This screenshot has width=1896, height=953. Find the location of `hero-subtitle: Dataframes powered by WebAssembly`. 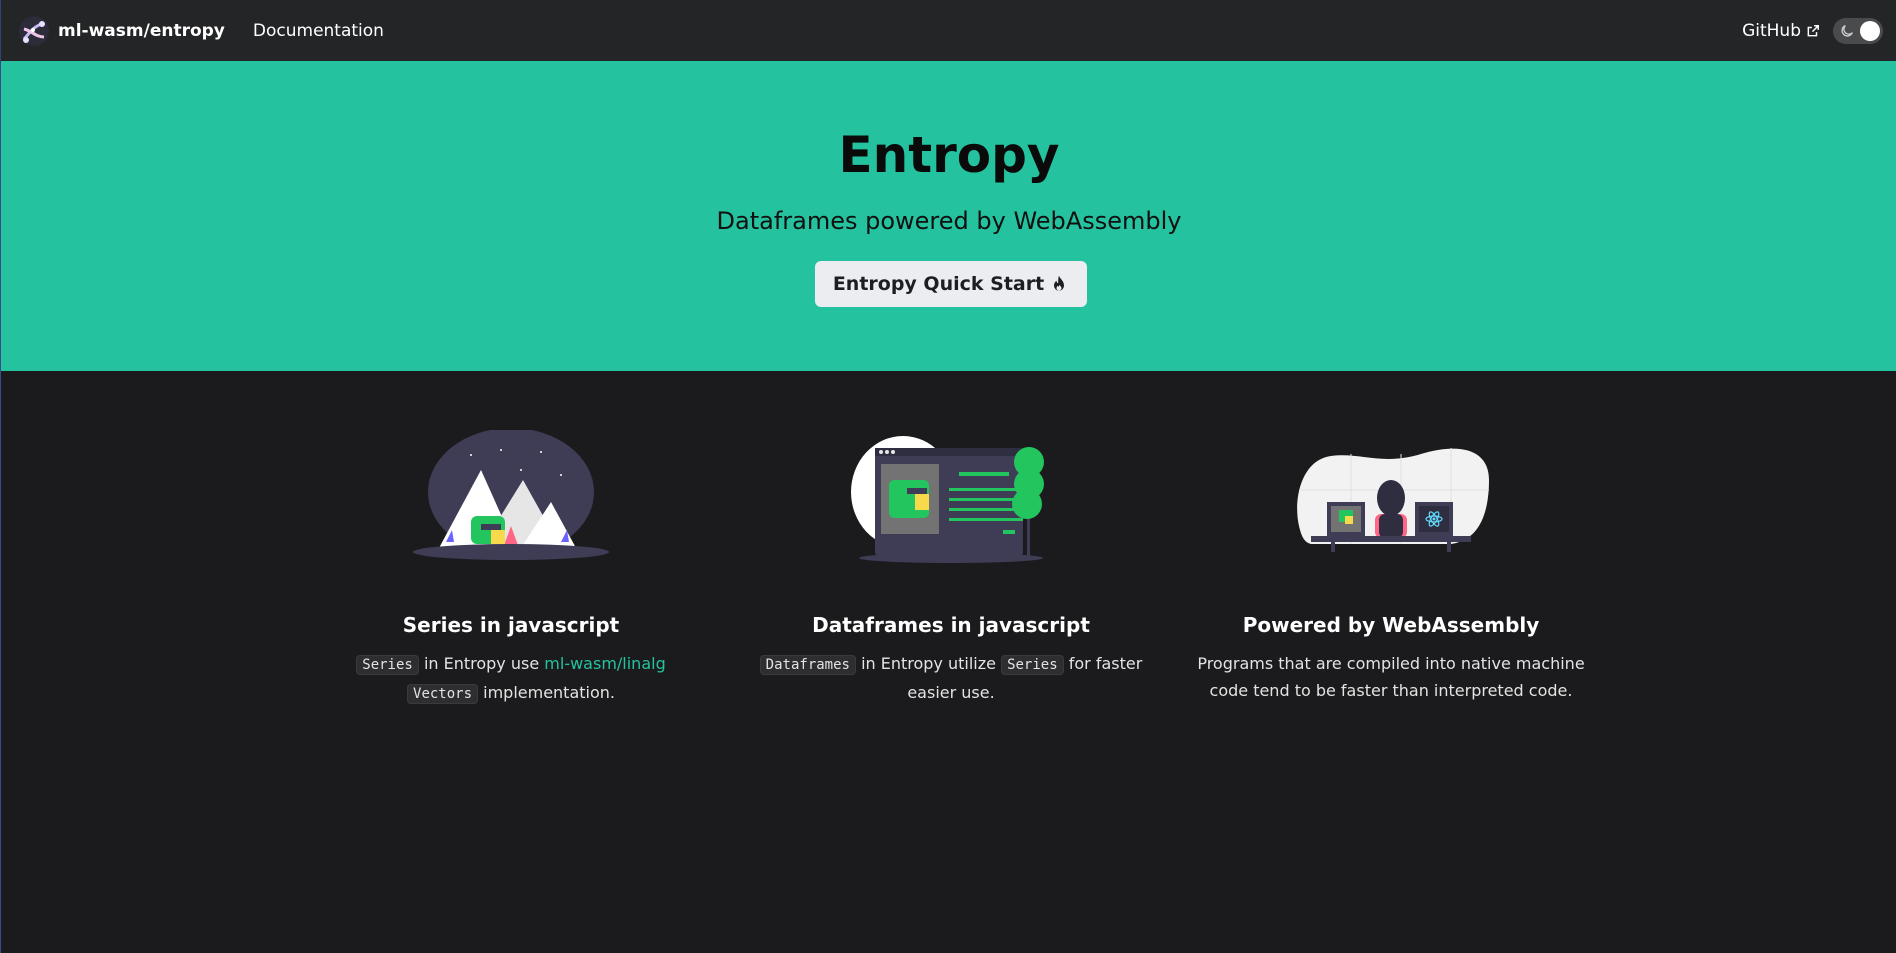

hero-subtitle: Dataframes powered by WebAssembly is located at coordinates (949, 221).